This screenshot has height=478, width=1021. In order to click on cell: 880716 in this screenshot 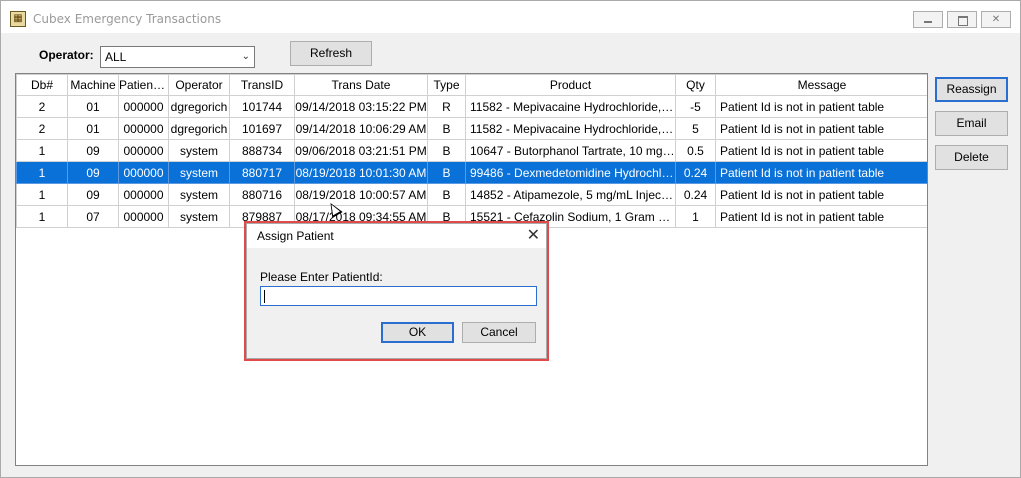, I will do `click(262, 194)`.